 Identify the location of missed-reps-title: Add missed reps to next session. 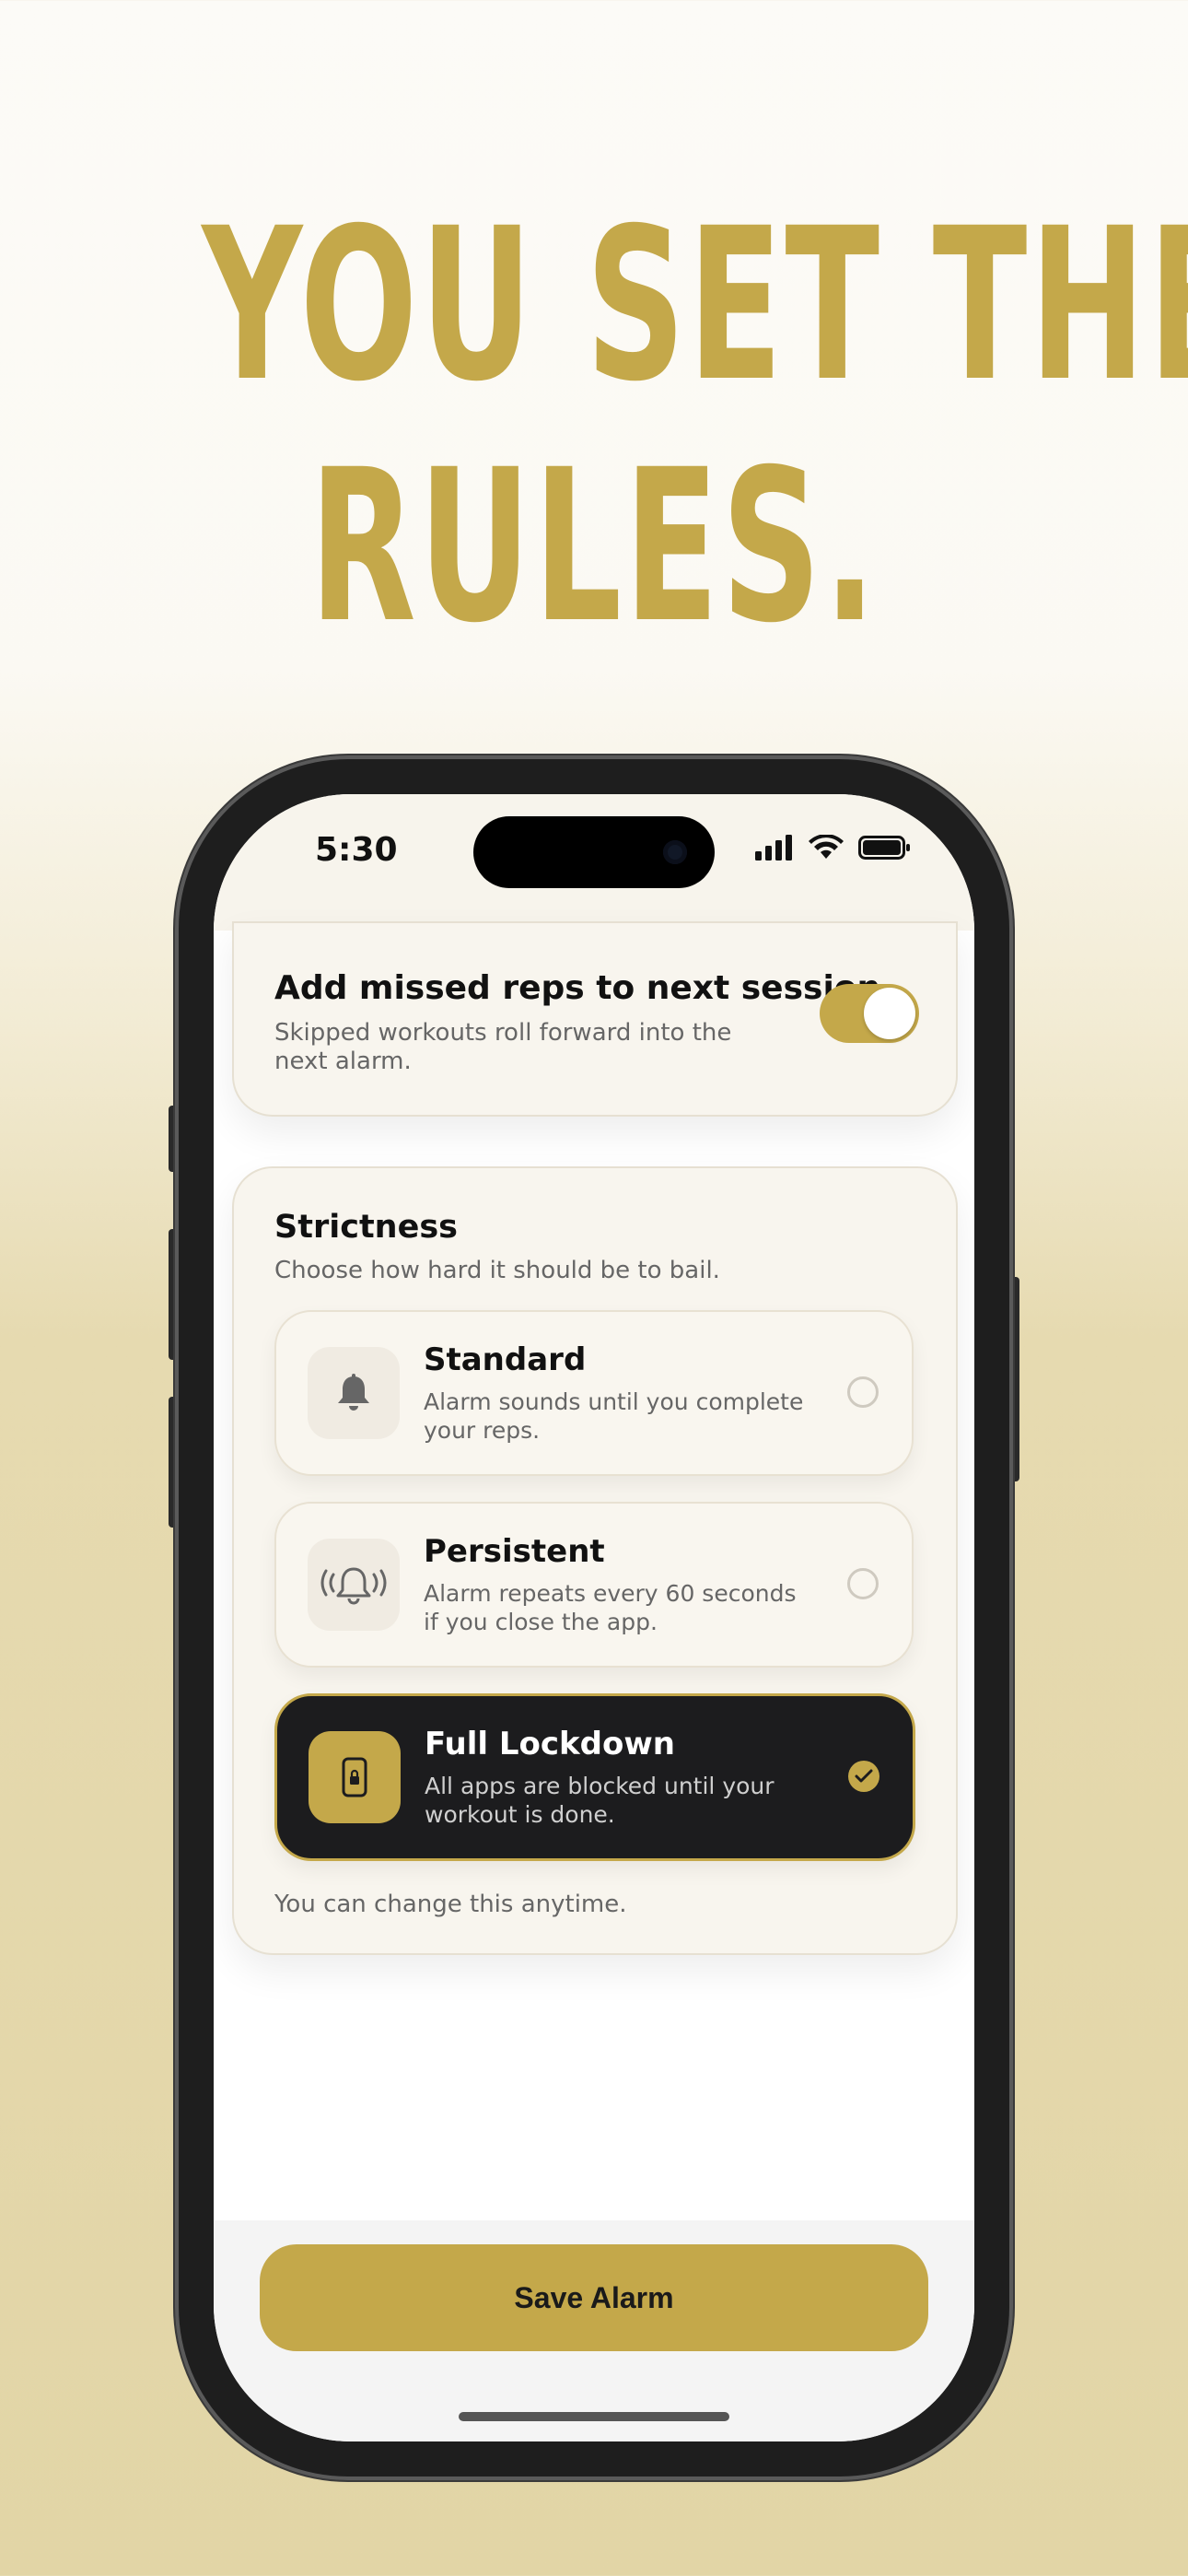
(577, 988).